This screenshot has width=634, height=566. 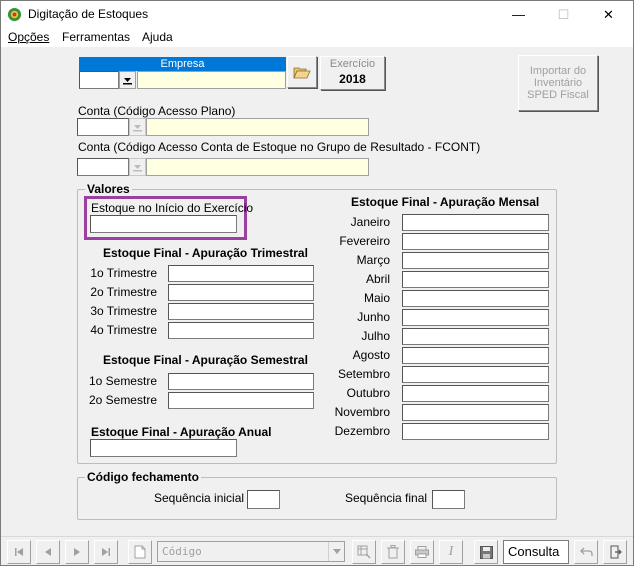 I want to click on save-icon, so click(x=486, y=552).